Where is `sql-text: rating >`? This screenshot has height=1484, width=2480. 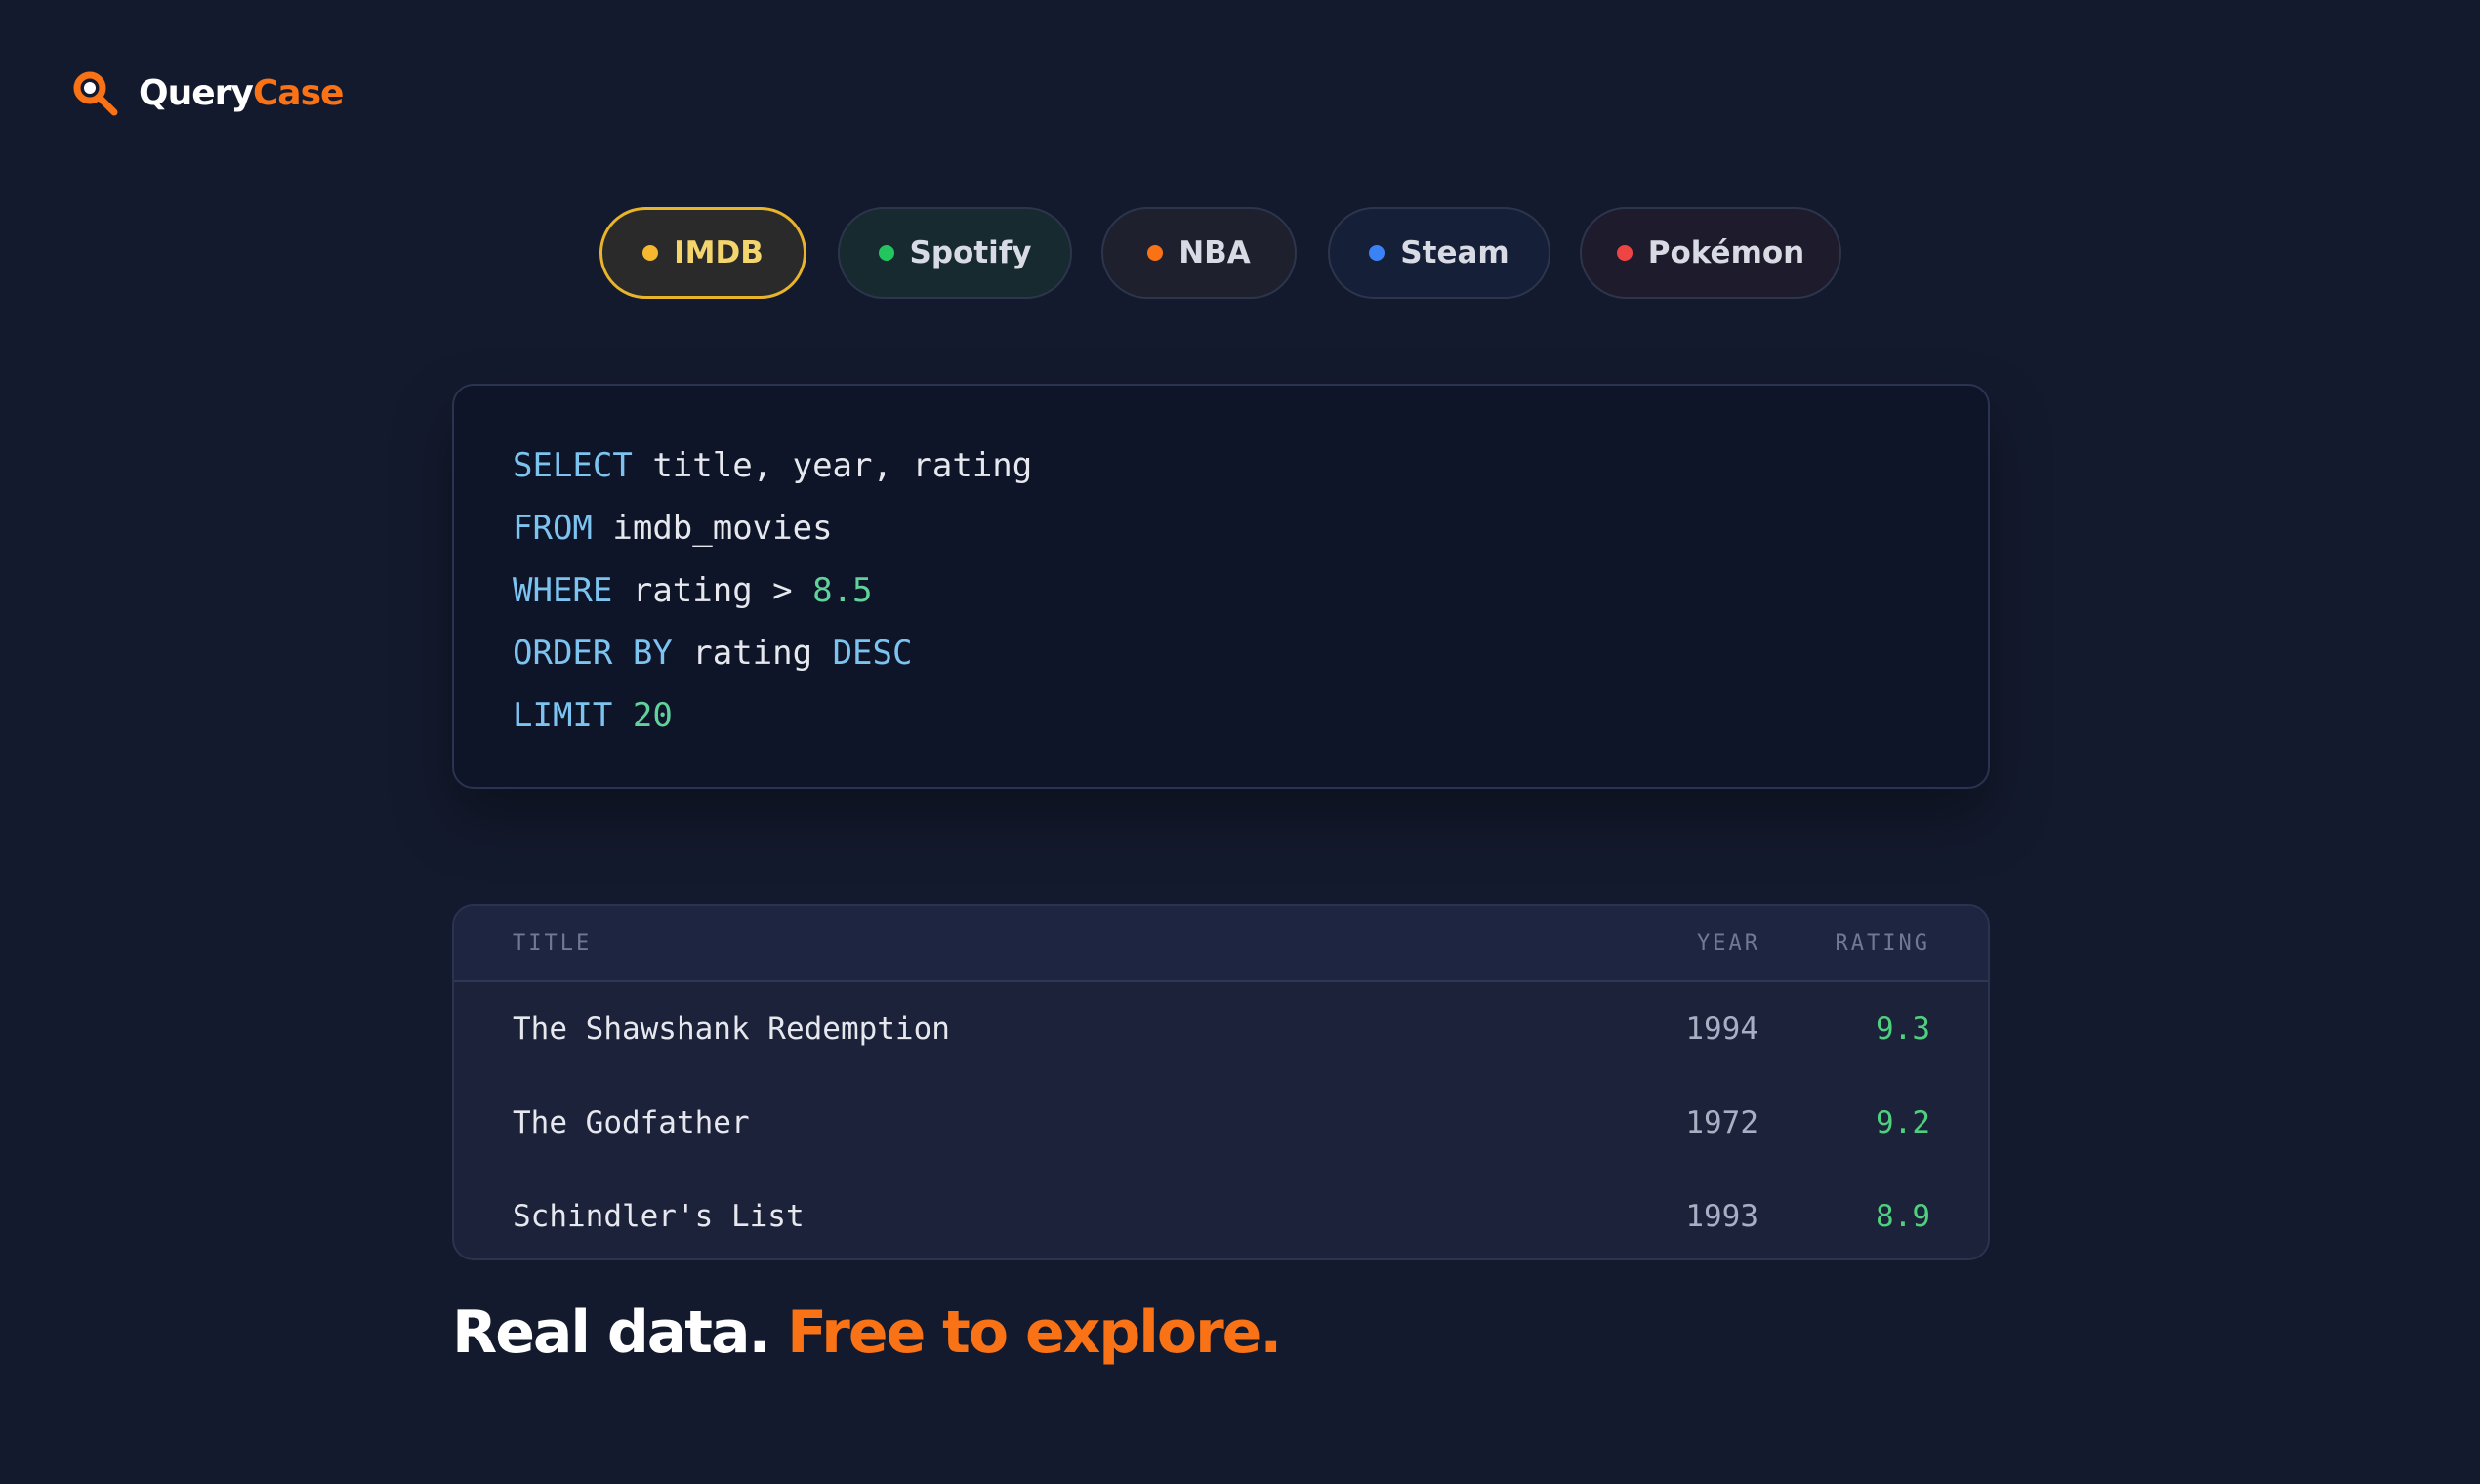
sql-text: rating > is located at coordinates (712, 591).